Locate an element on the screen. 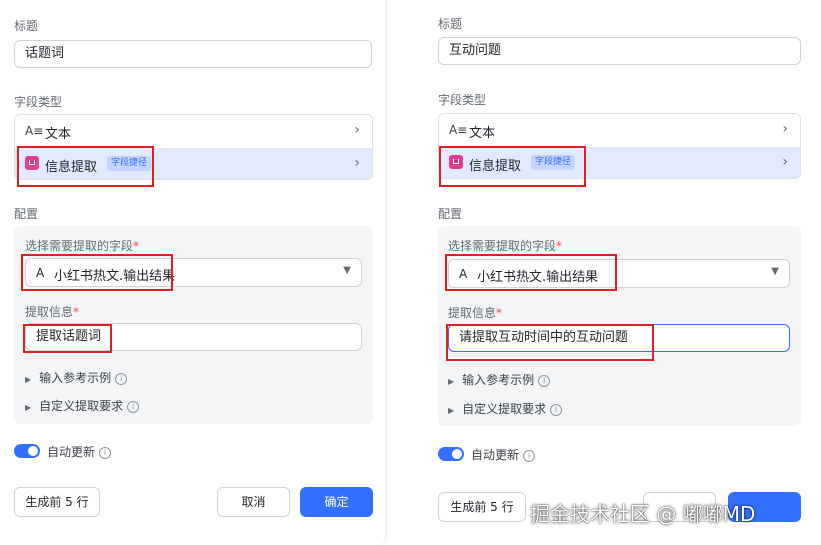 The image size is (821, 545). watermark: 掘金技术社区 @ 嘟嘟MD is located at coordinates (643, 514).